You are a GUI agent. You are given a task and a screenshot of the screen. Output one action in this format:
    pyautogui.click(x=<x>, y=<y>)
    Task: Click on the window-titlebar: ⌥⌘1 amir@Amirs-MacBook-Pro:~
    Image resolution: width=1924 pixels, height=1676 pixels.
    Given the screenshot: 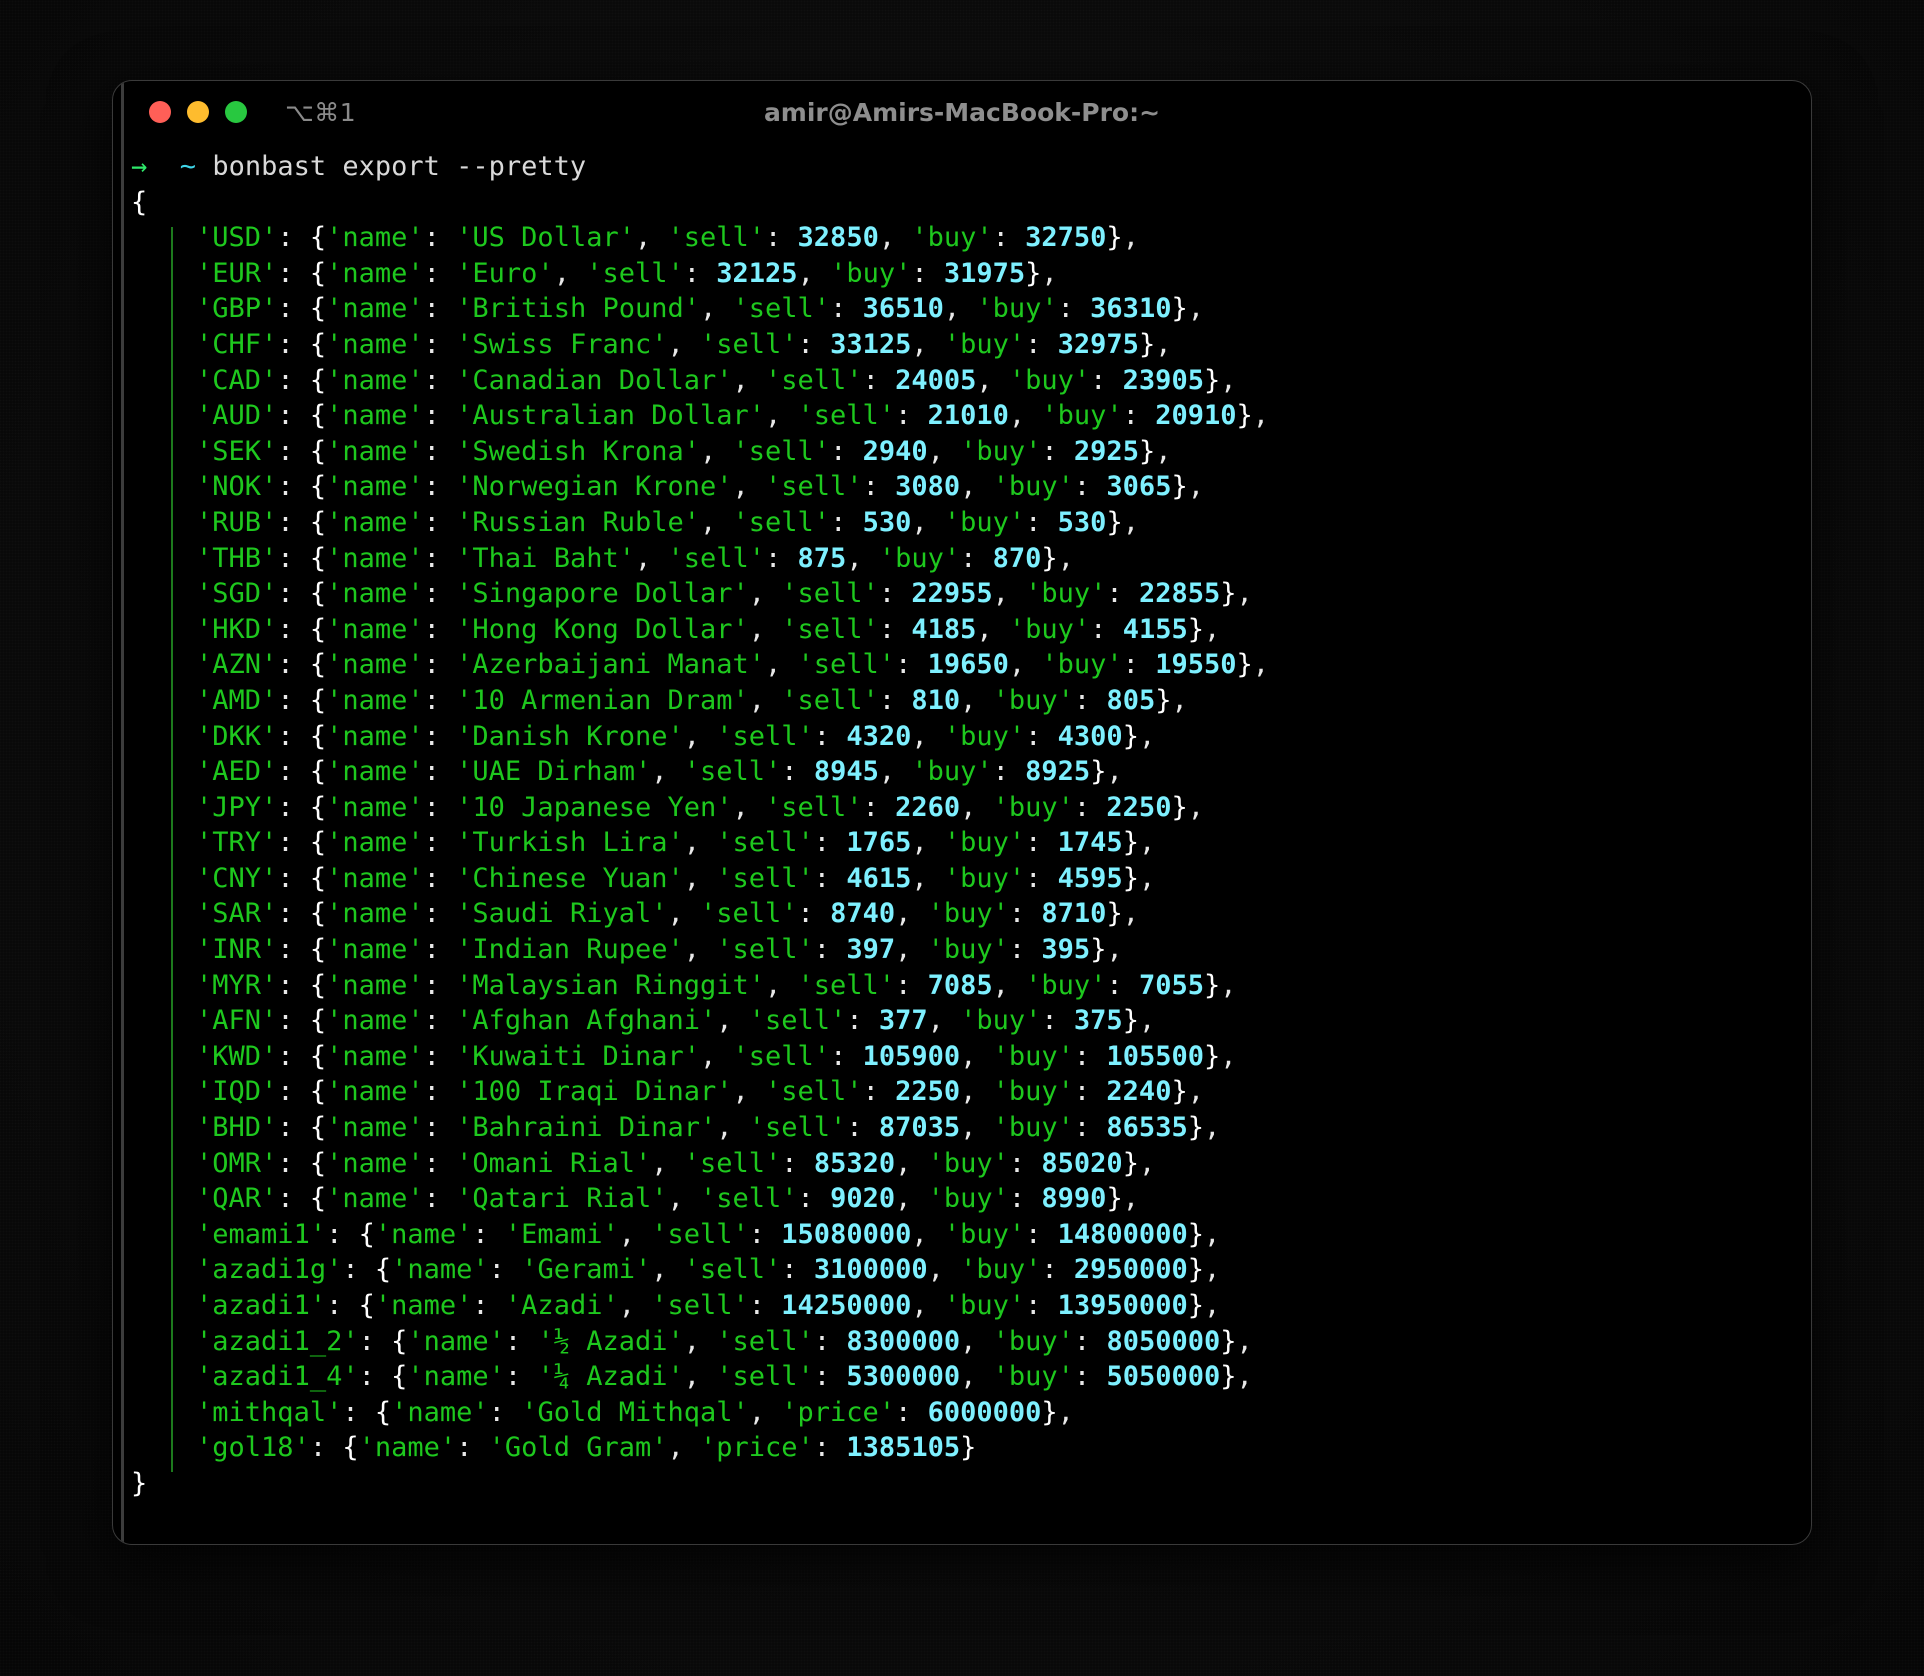 What is the action you would take?
    pyautogui.click(x=962, y=112)
    